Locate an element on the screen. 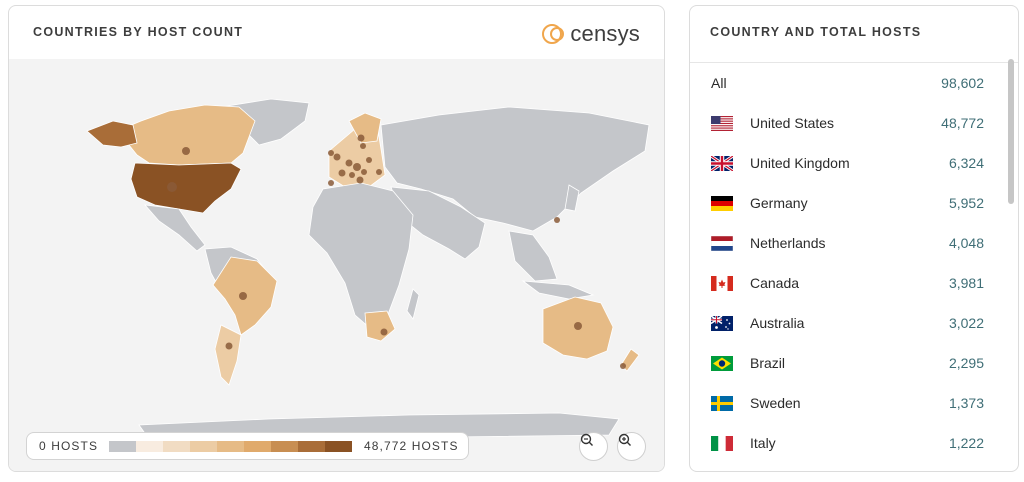 The height and width of the screenshot is (482, 1024). marker-usa is located at coordinates (172, 187).